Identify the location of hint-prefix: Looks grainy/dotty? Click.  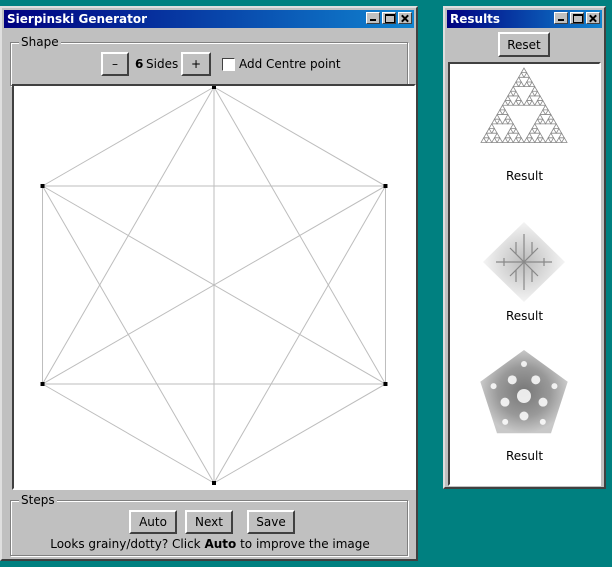
(127, 544).